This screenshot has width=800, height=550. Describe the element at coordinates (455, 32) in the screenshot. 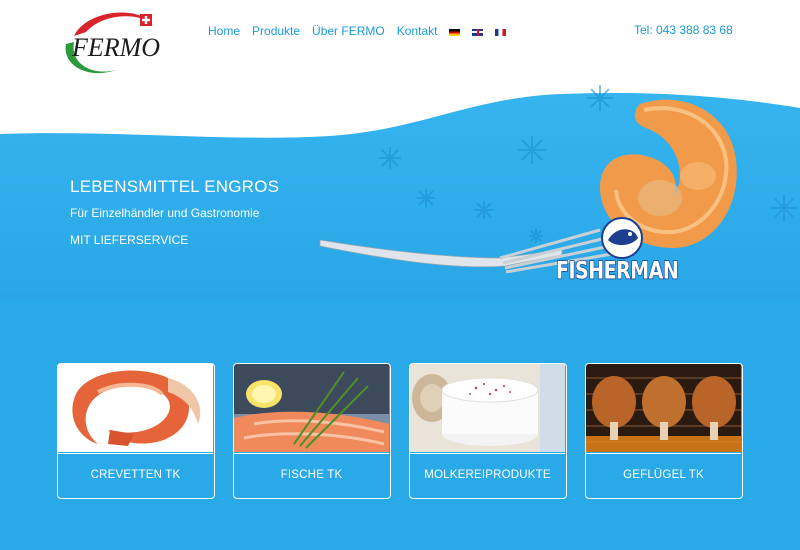

I see `de-flag-icon` at that location.